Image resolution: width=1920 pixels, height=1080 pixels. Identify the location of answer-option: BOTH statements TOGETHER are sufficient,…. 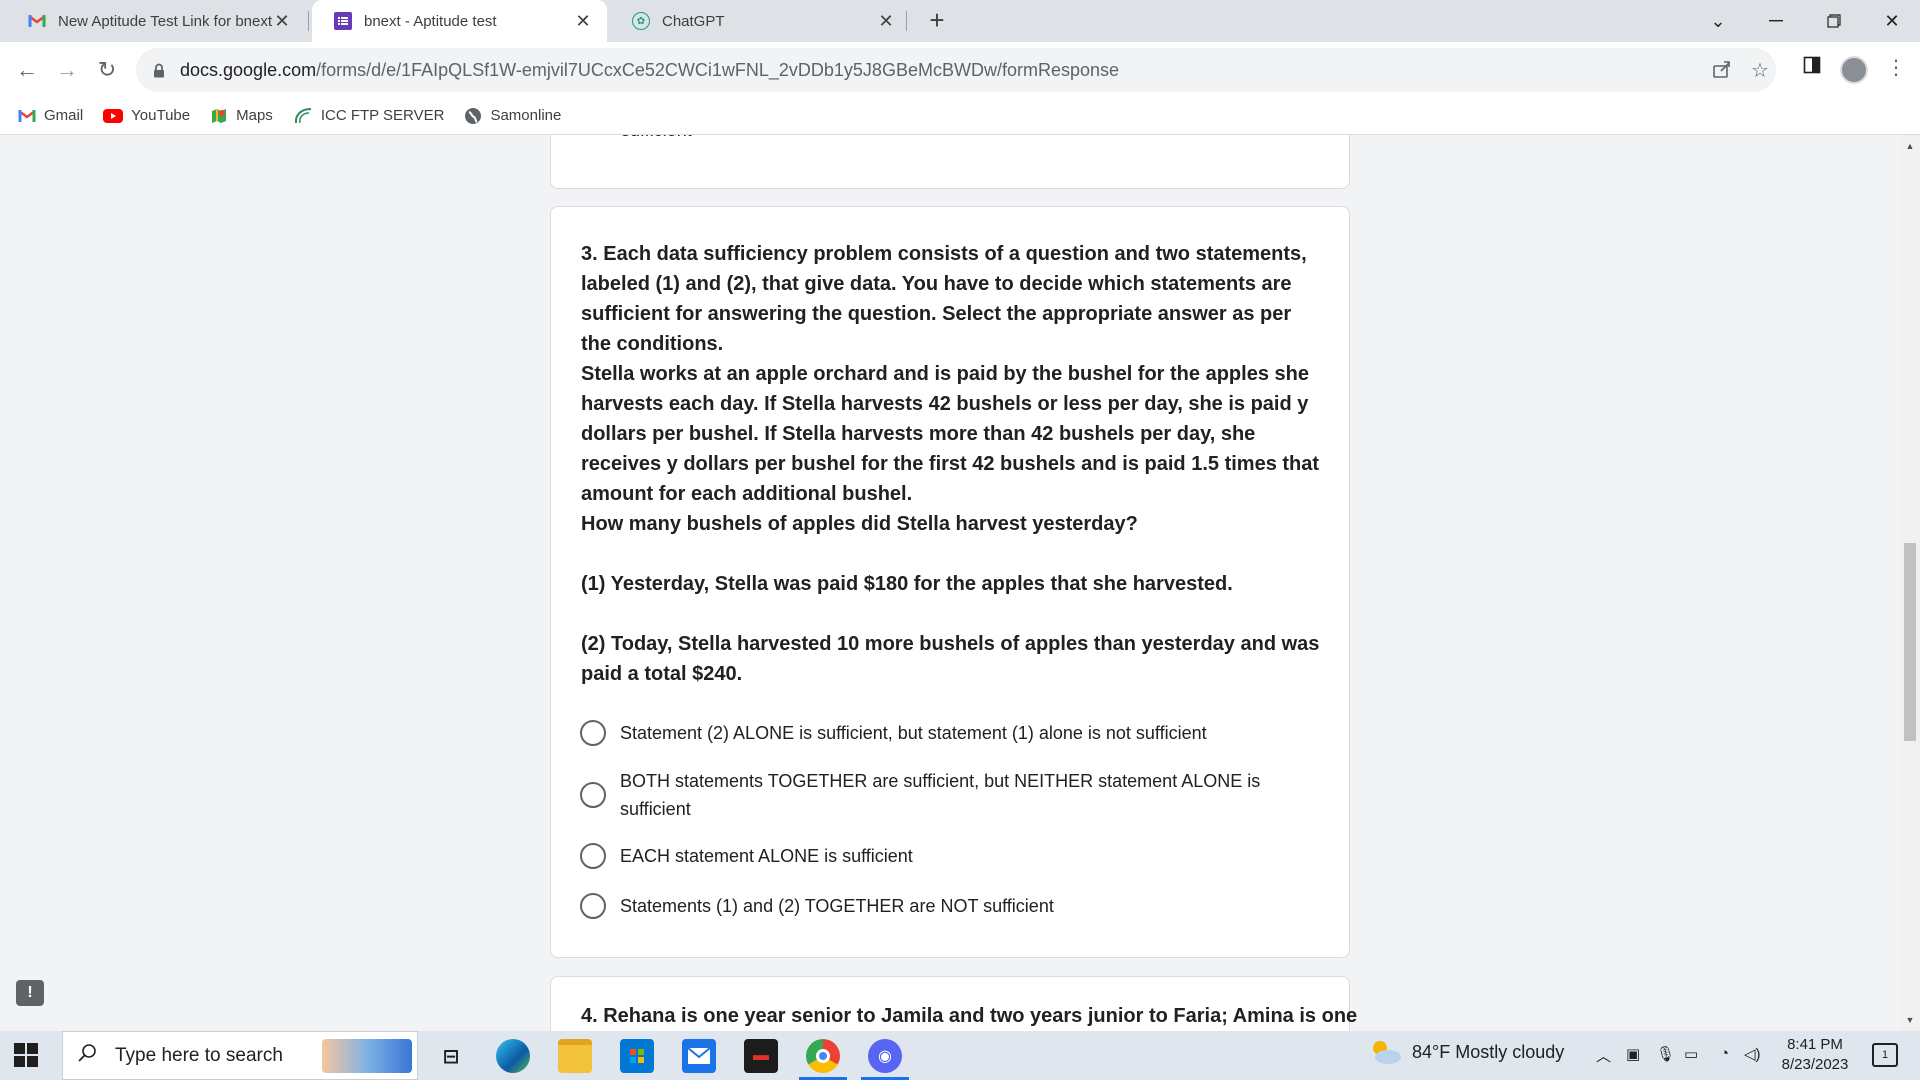
(925, 795).